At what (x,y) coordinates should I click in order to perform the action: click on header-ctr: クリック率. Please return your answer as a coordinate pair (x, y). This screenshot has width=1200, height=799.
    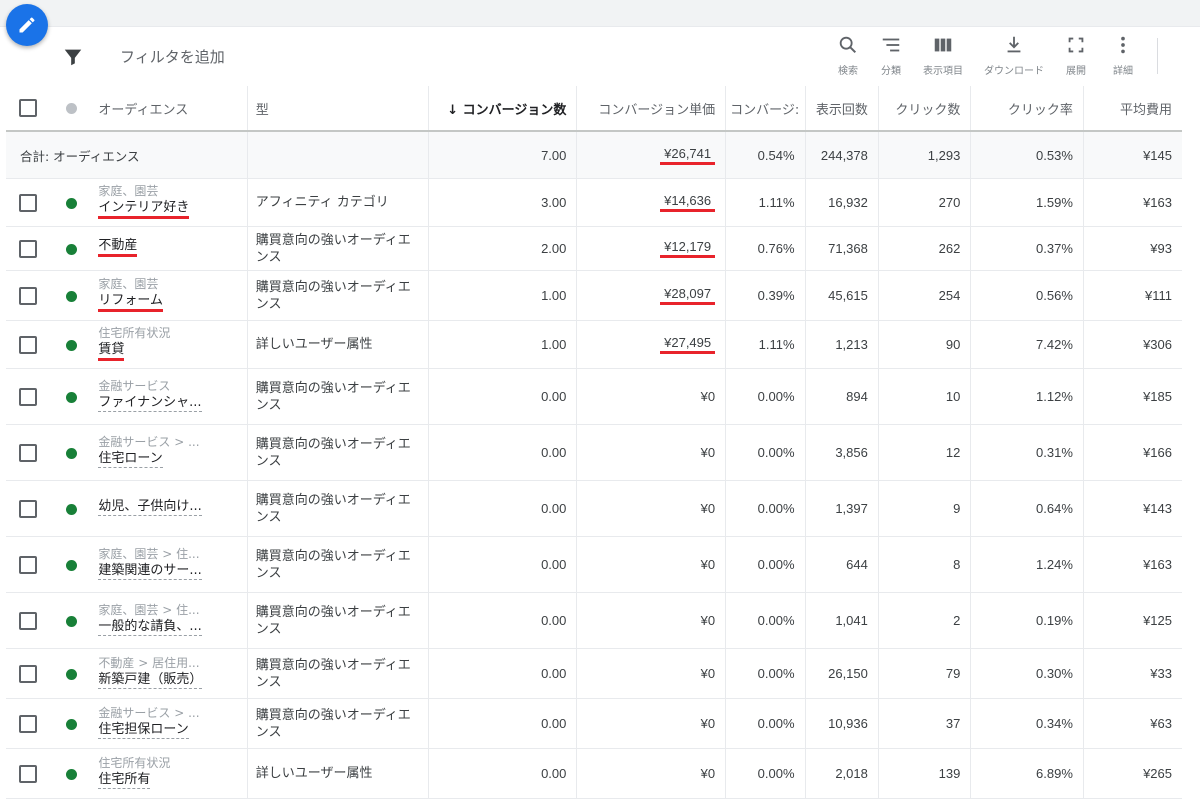
    Looking at the image, I should click on (1027, 109).